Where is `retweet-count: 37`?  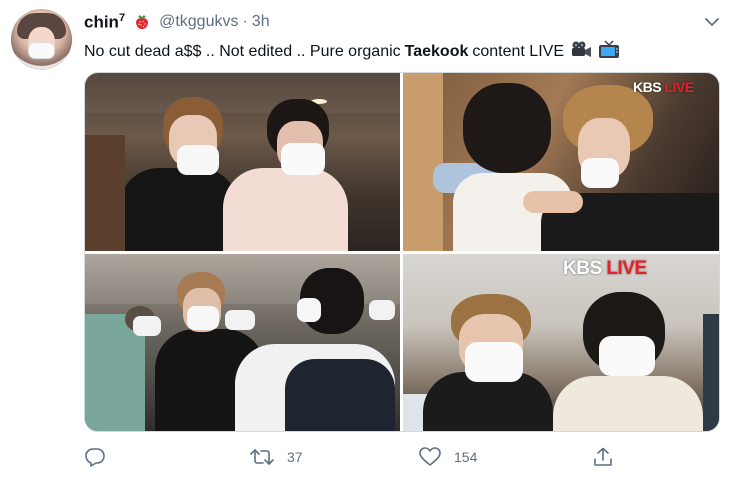
retweet-count: 37 is located at coordinates (295, 457).